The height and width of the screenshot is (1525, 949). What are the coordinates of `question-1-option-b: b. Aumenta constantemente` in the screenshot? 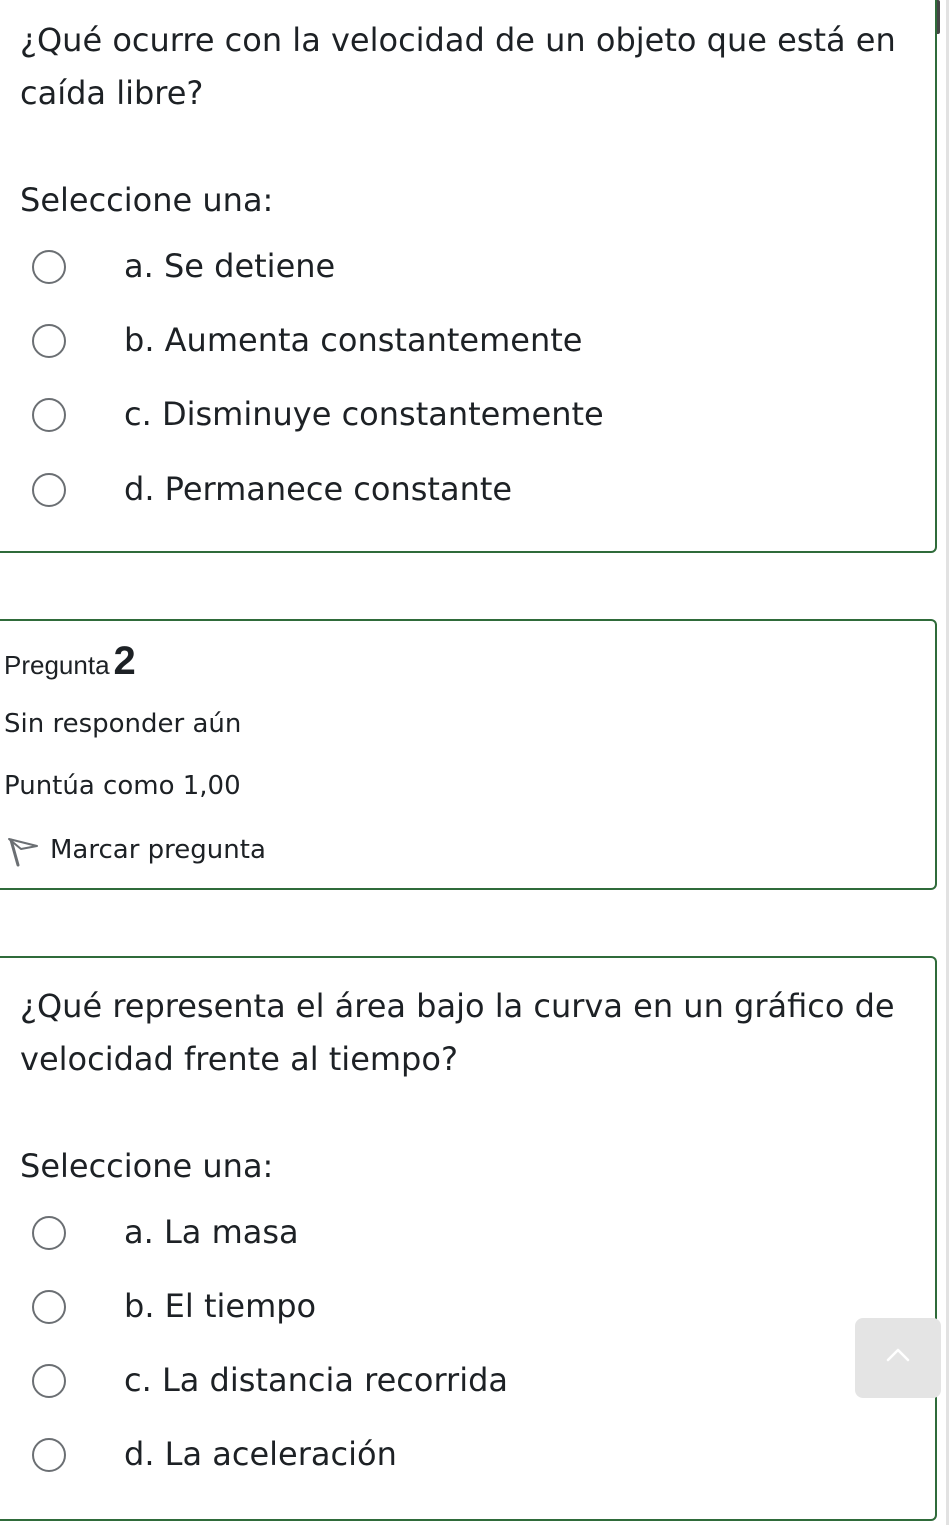 It's located at (458, 342).